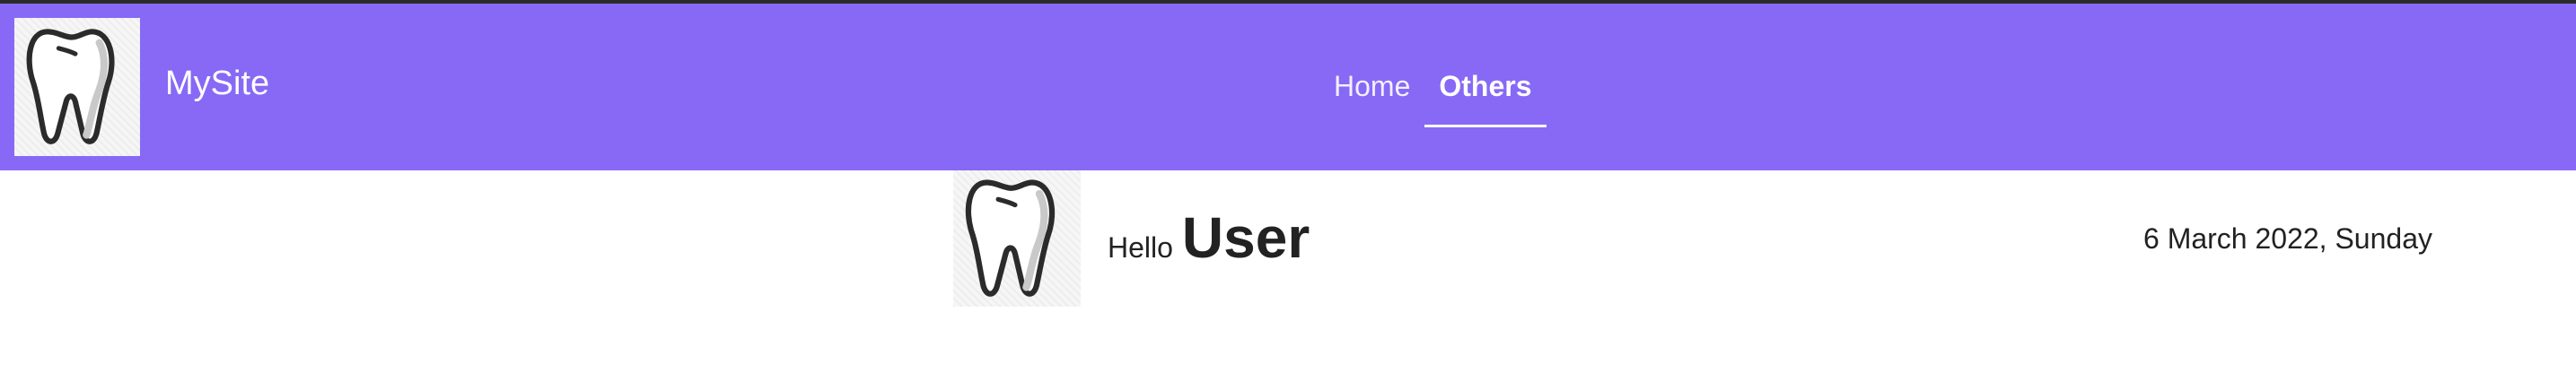 This screenshot has height=391, width=2576. I want to click on current-date: 6 March 2022, Sunday, so click(2287, 238).